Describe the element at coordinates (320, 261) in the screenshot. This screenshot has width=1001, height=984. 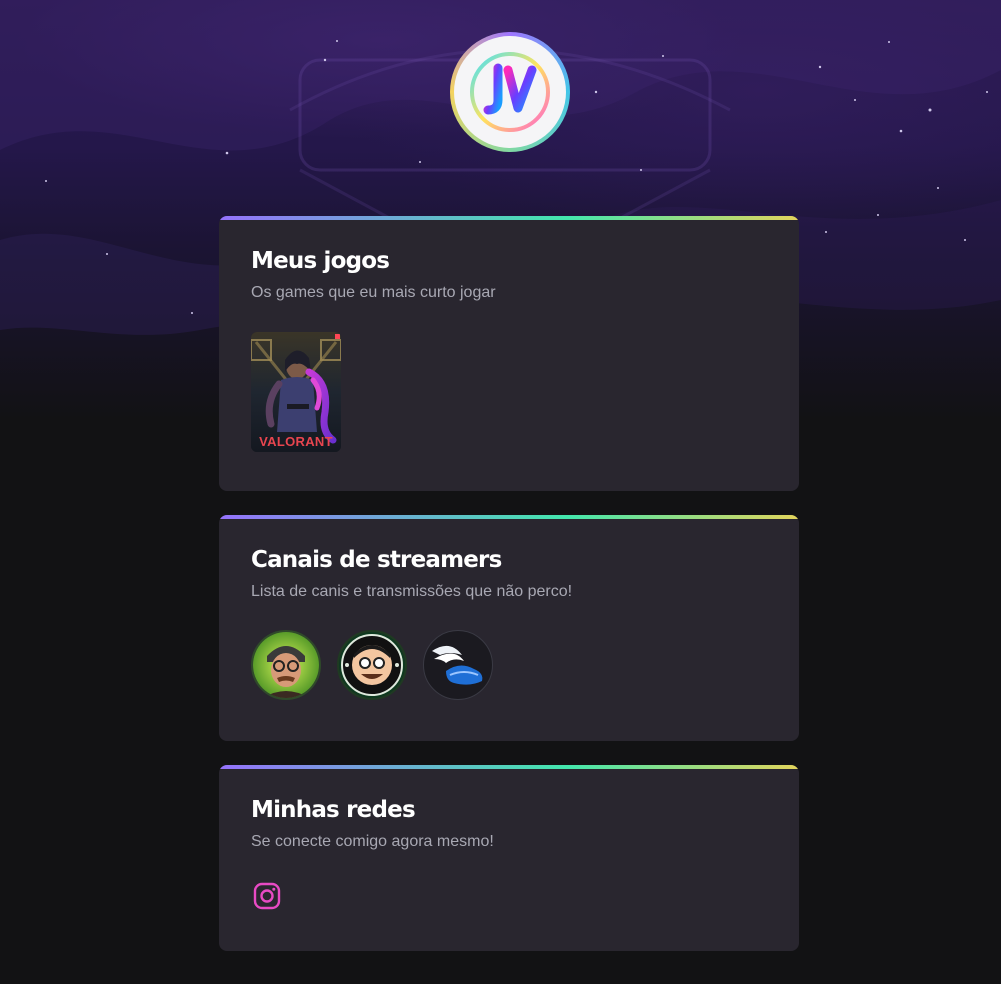
I see `games-card-title: Meus jogos` at that location.